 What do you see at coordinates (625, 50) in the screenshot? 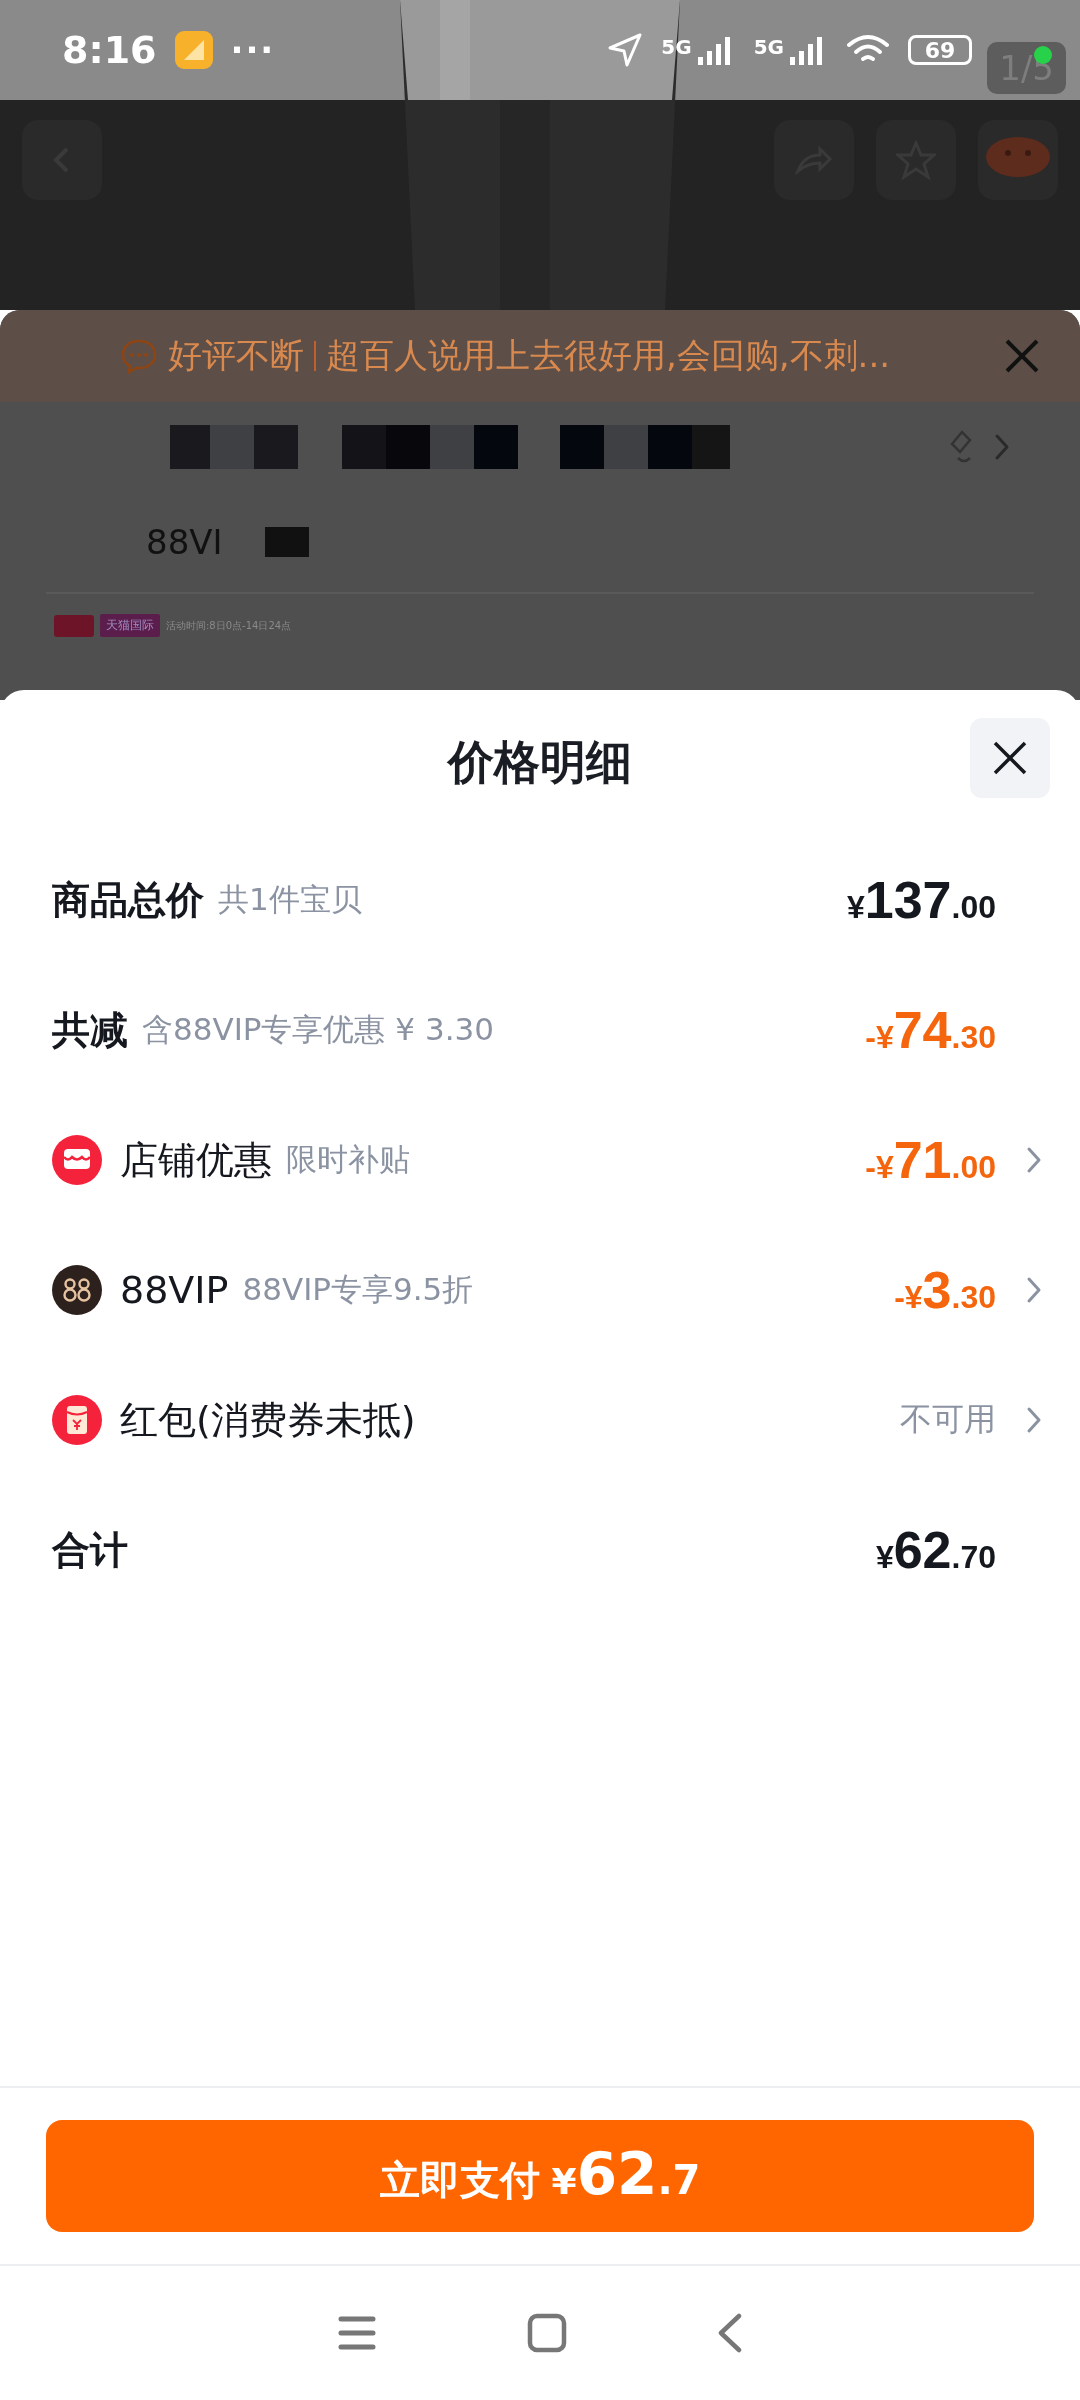
I see `location-icon` at bounding box center [625, 50].